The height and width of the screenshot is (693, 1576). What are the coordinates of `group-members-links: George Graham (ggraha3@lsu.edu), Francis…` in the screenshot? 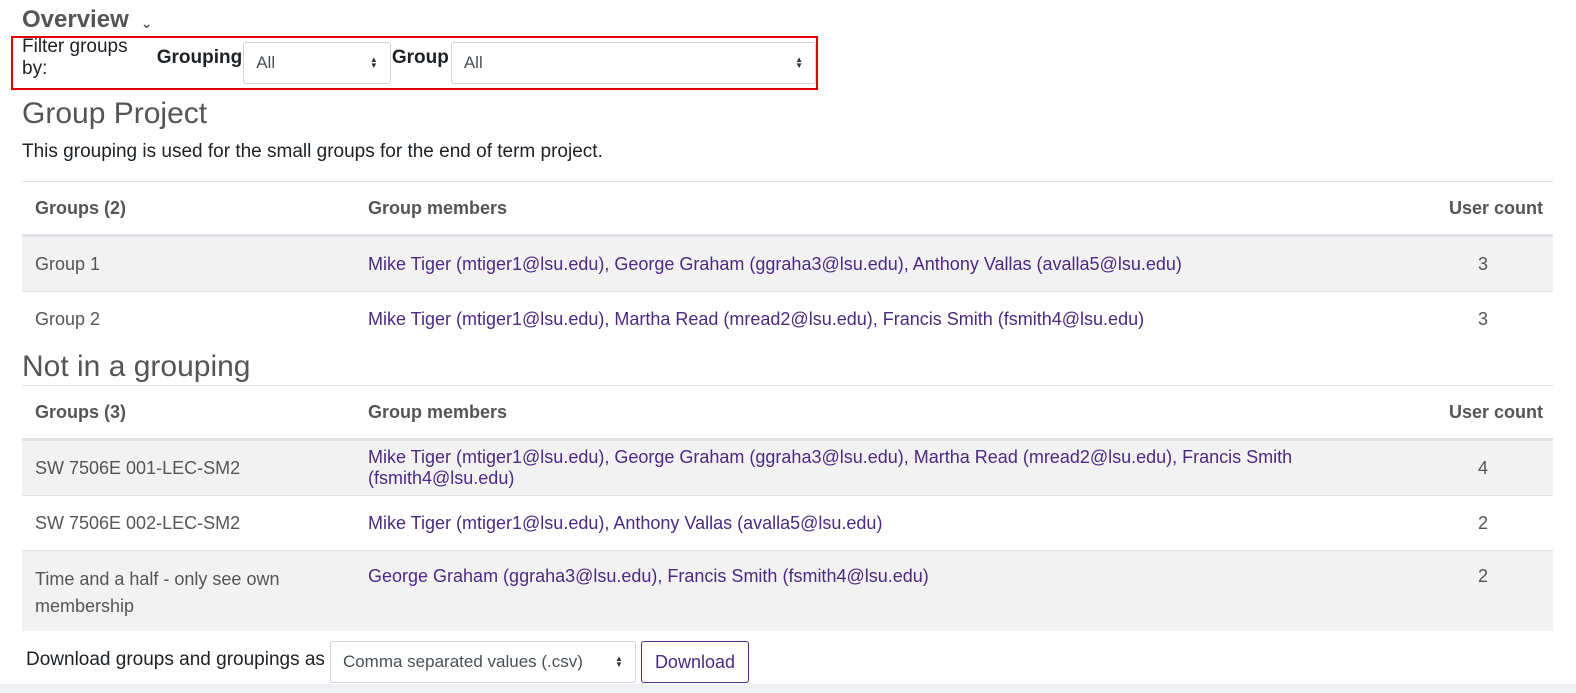 It's located at (884, 576).